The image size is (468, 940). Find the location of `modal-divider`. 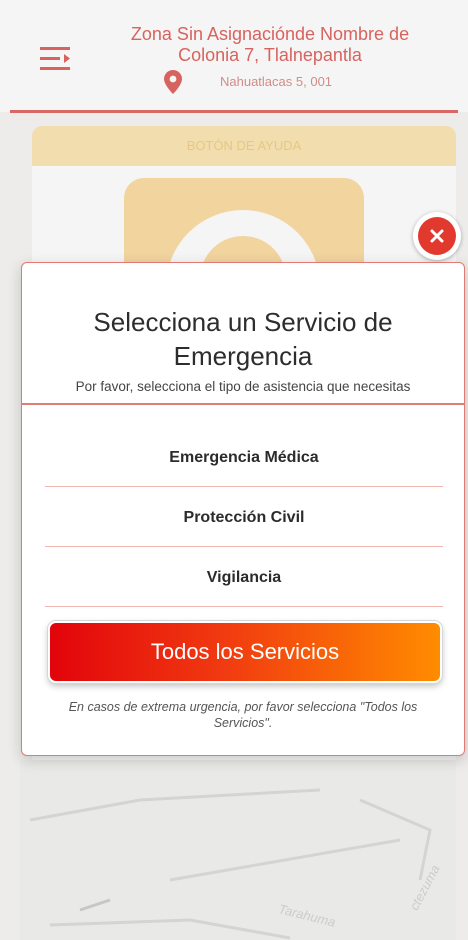

modal-divider is located at coordinates (243, 404).